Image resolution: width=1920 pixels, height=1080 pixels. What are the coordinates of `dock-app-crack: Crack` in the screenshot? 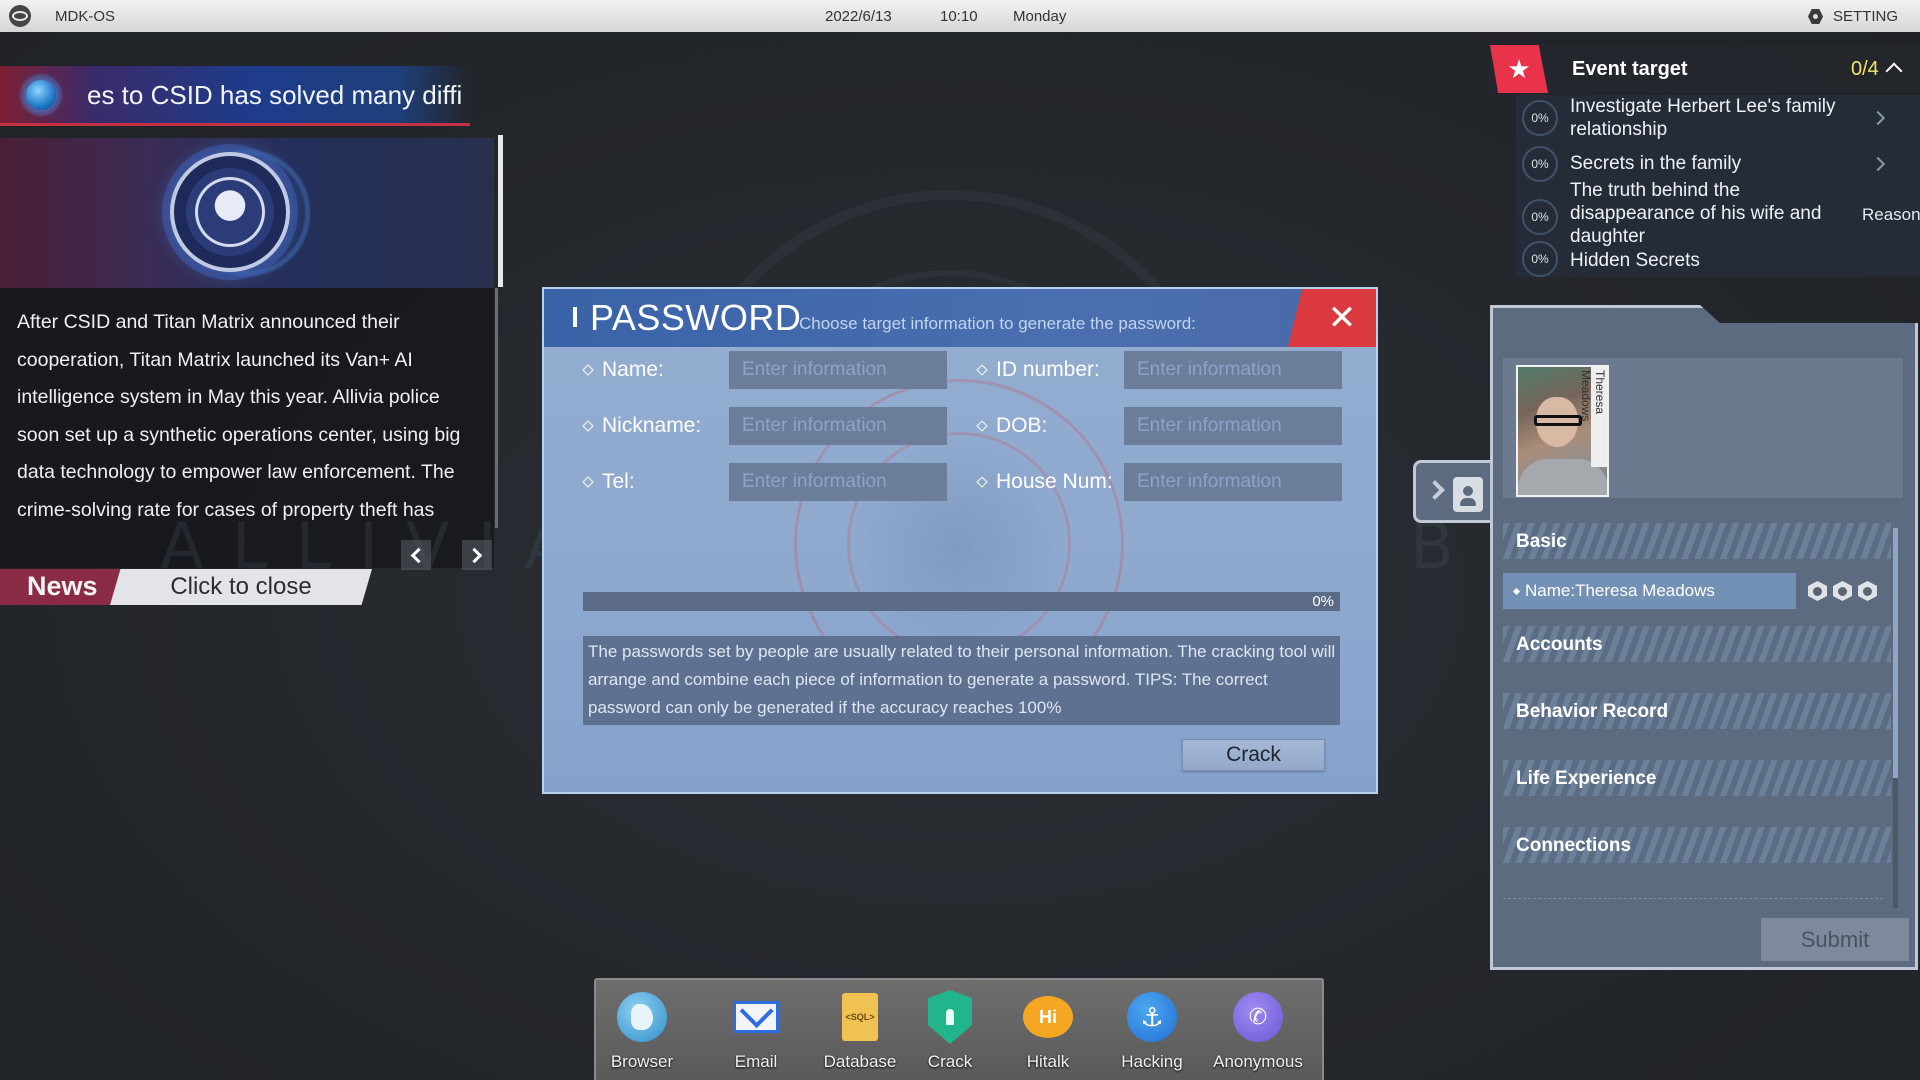 It's located at (950, 1031).